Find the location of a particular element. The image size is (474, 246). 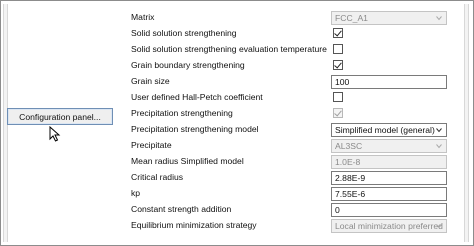

grain-size-label: Grain size is located at coordinates (150, 81).